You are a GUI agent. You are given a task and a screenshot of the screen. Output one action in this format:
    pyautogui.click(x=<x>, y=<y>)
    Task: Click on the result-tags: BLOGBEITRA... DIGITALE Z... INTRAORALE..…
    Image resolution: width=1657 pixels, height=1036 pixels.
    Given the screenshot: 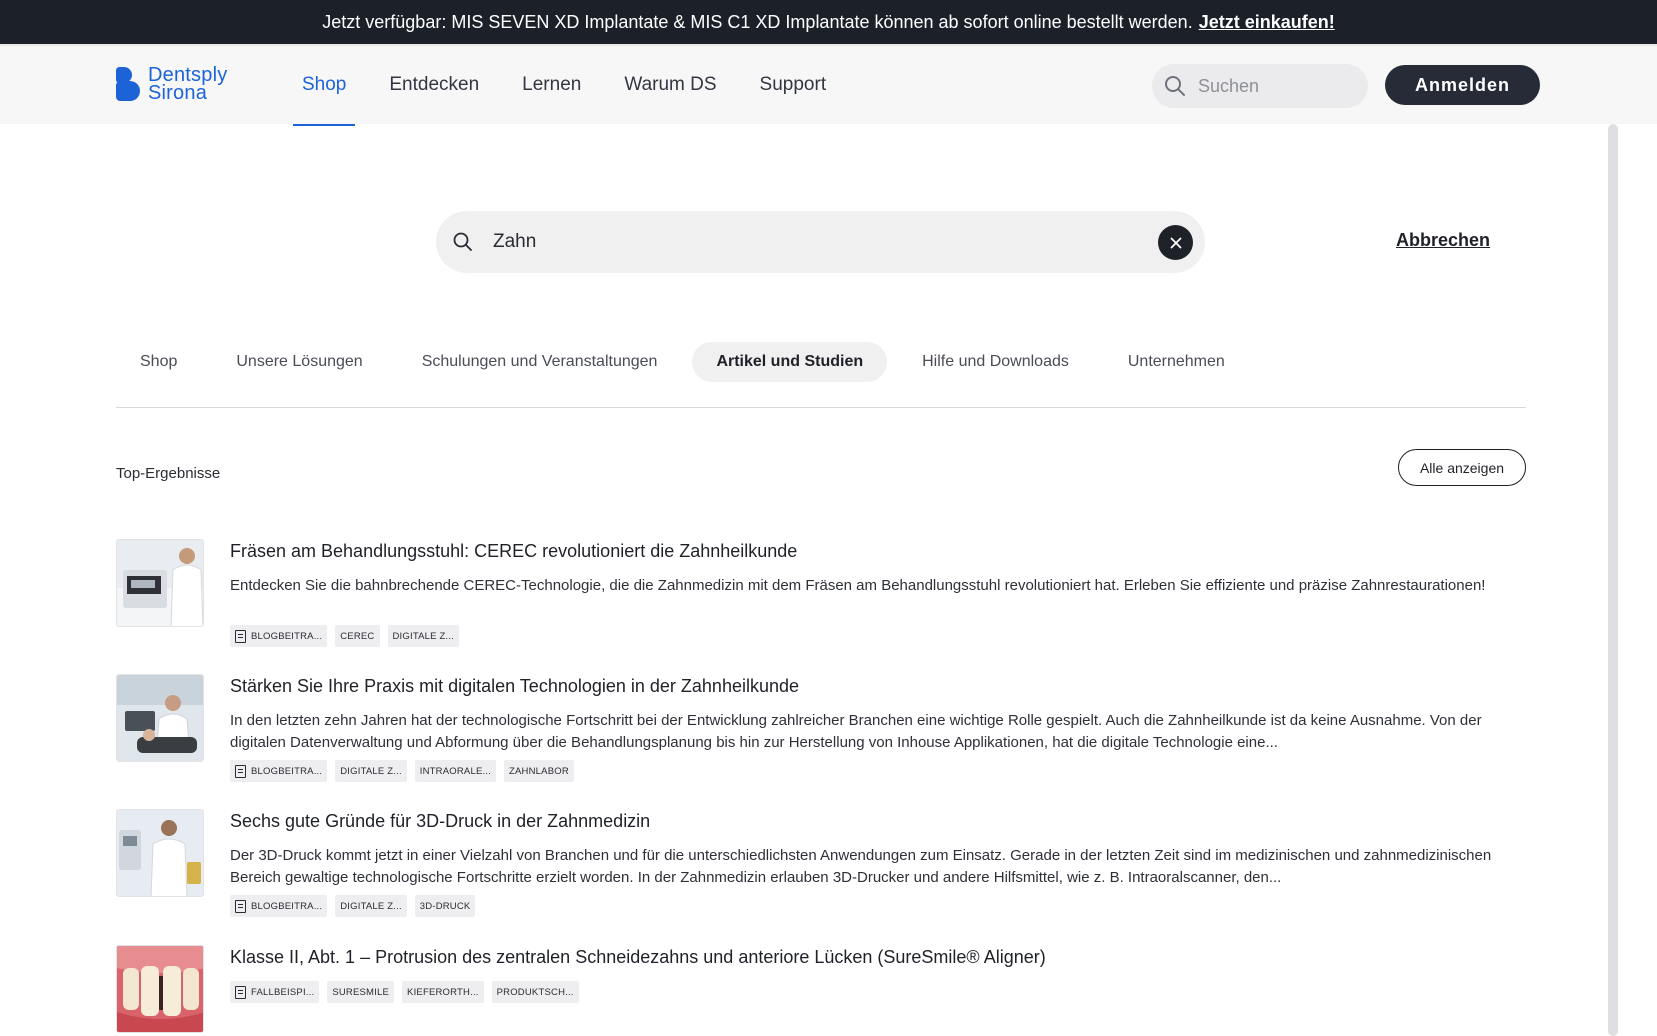 What is the action you would take?
    pyautogui.click(x=402, y=771)
    